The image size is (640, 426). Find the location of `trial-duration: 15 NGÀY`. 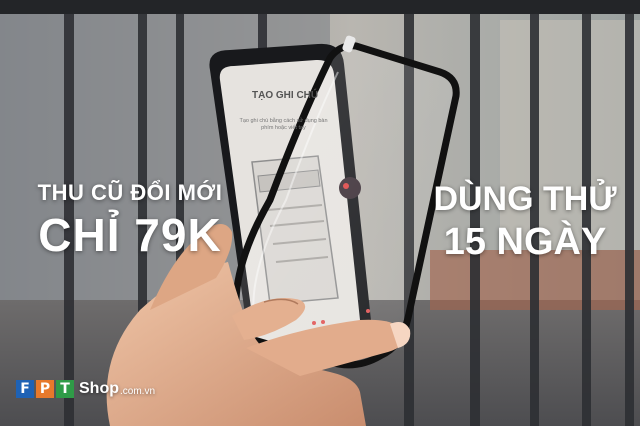

trial-duration: 15 NGÀY is located at coordinates (525, 242).